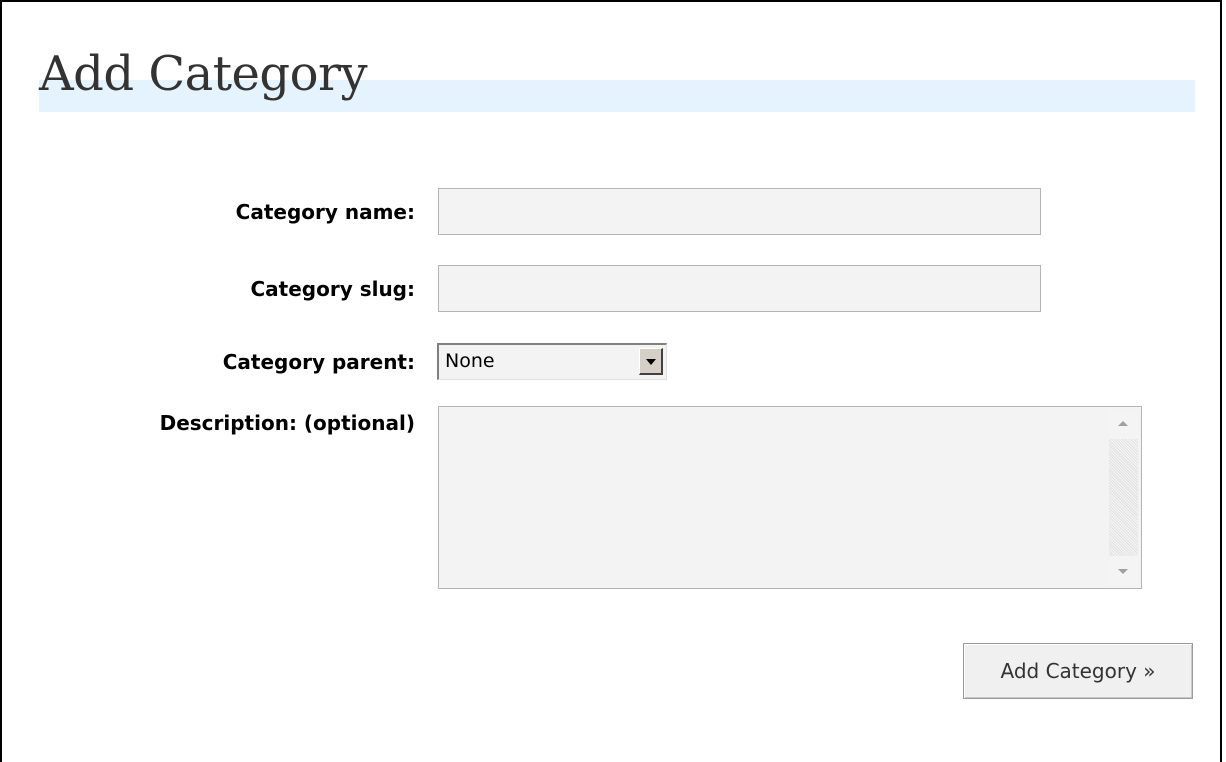 This screenshot has width=1226, height=762. Describe the element at coordinates (790, 497) in the screenshot. I see `description-textarea` at that location.